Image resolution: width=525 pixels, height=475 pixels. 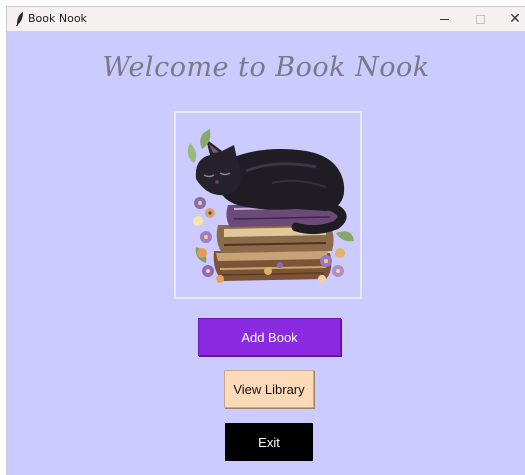 What do you see at coordinates (269, 337) in the screenshot?
I see `add-book-button: Add Book` at bounding box center [269, 337].